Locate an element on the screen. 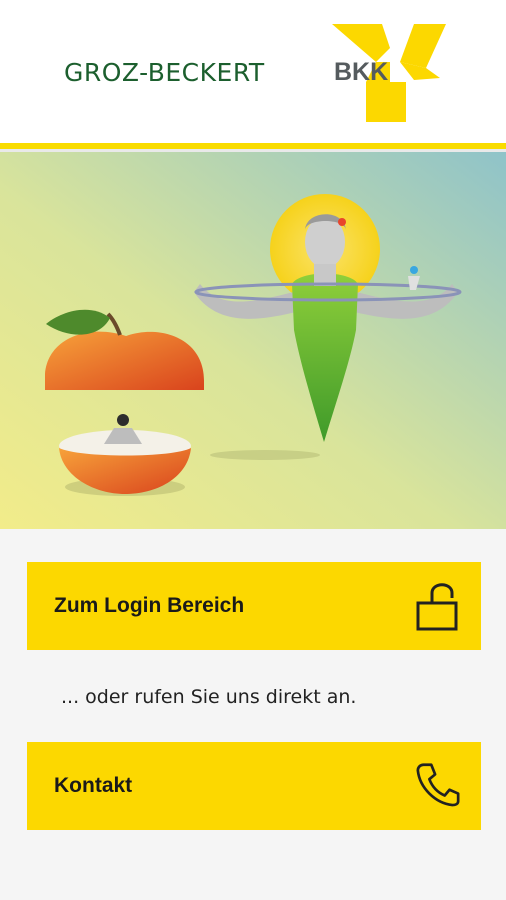 The image size is (506, 900). contact-button-label: Kontakt is located at coordinates (93, 785).